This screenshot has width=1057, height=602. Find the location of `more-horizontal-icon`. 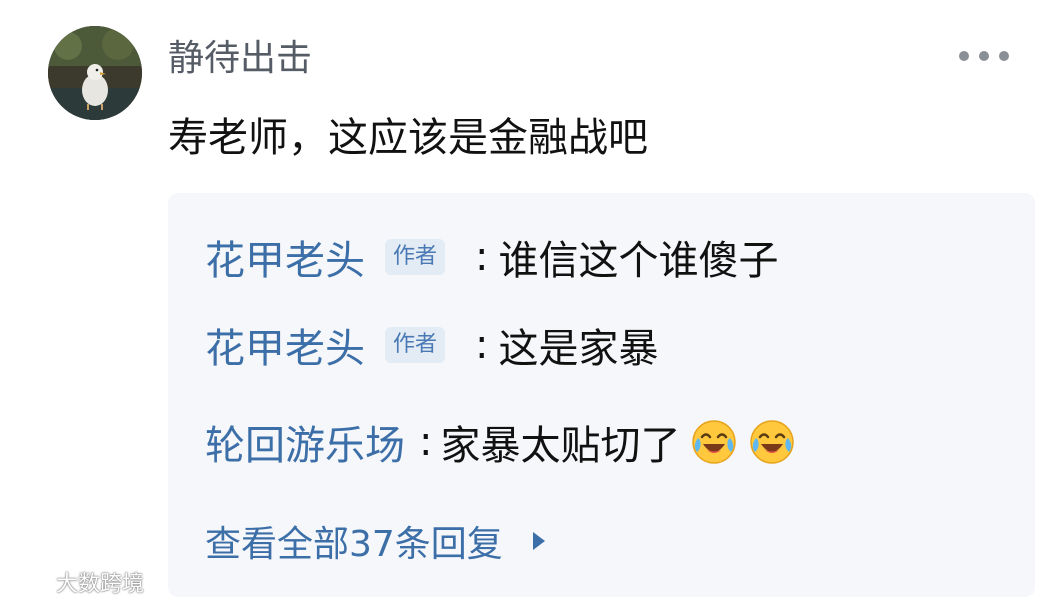

more-horizontal-icon is located at coordinates (964, 56).